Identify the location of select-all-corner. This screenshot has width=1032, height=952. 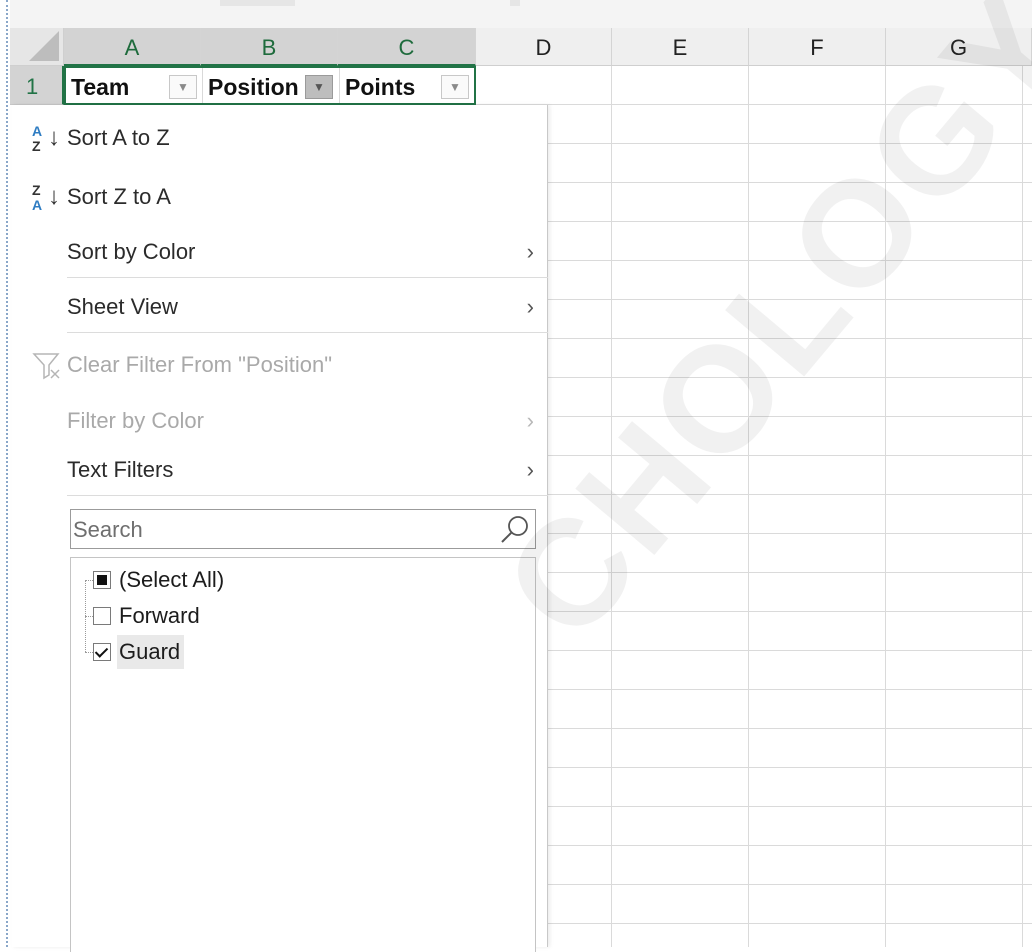
(37, 47).